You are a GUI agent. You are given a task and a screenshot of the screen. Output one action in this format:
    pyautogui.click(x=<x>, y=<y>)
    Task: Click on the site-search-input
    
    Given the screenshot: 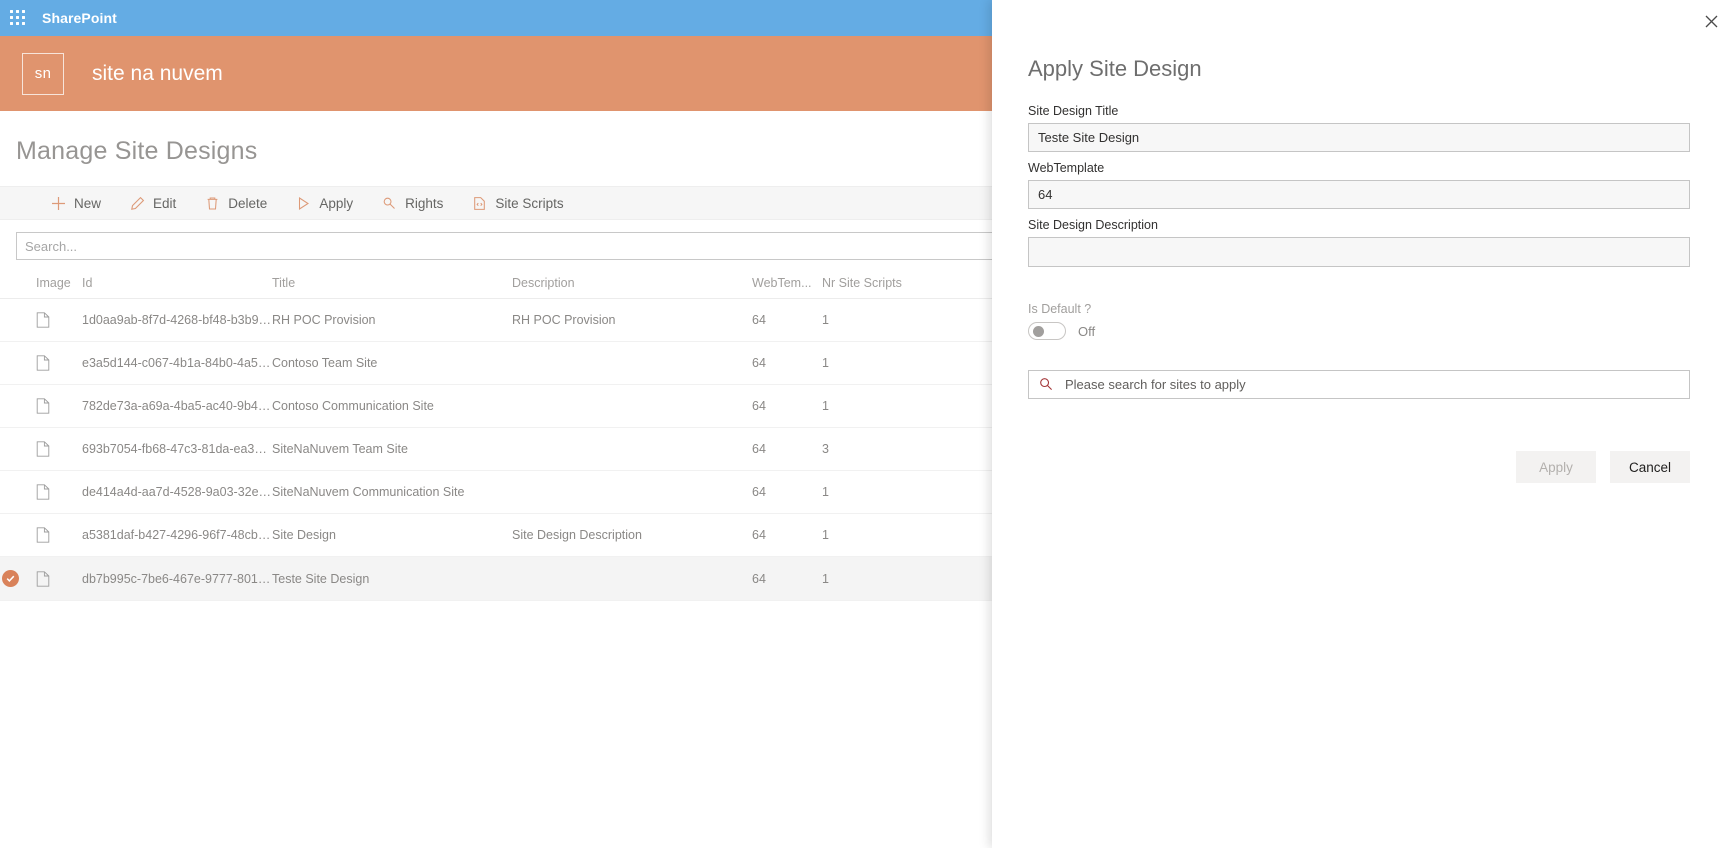 What is the action you would take?
    pyautogui.click(x=1371, y=384)
    